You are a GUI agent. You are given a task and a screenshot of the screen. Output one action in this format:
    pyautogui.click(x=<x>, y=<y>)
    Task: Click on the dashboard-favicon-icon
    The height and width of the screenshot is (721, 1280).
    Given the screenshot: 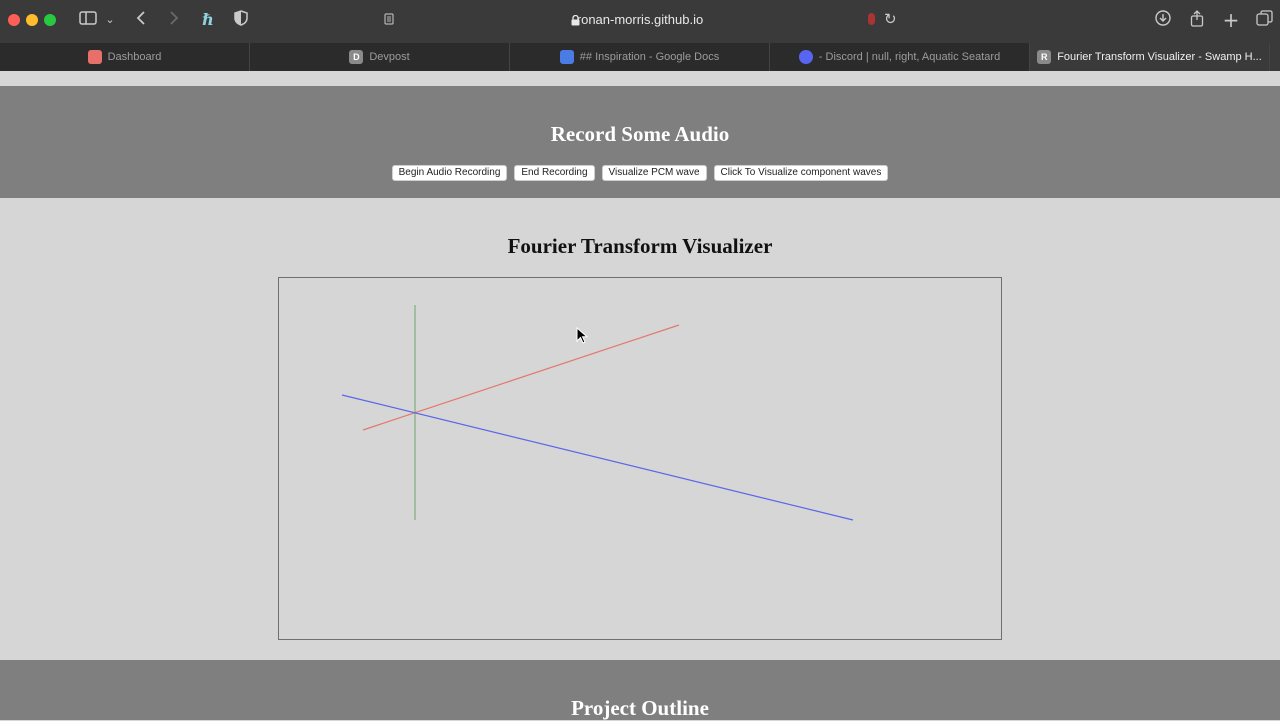 What is the action you would take?
    pyautogui.click(x=94, y=57)
    